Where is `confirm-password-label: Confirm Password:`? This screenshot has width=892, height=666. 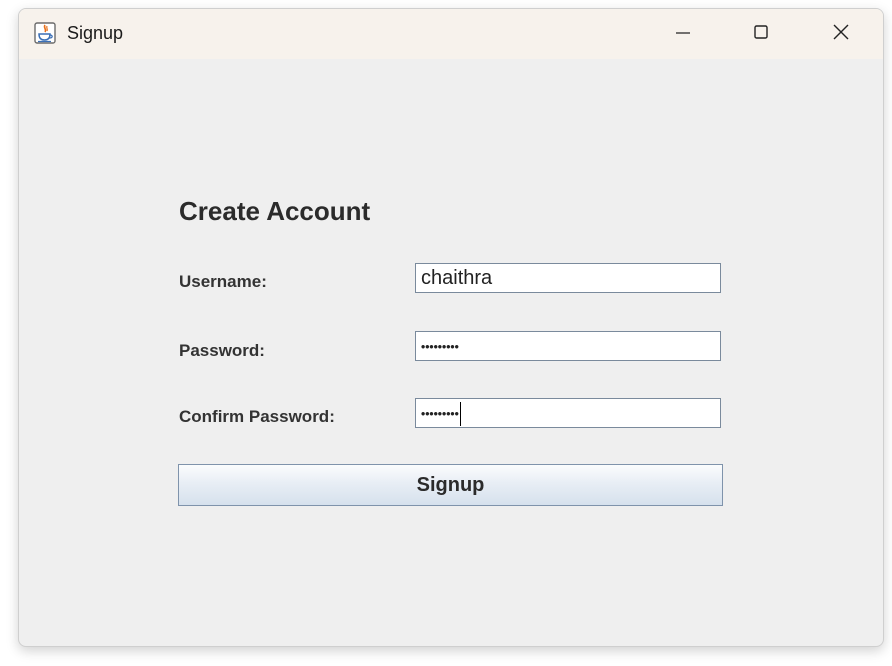
confirm-password-label: Confirm Password: is located at coordinates (257, 416).